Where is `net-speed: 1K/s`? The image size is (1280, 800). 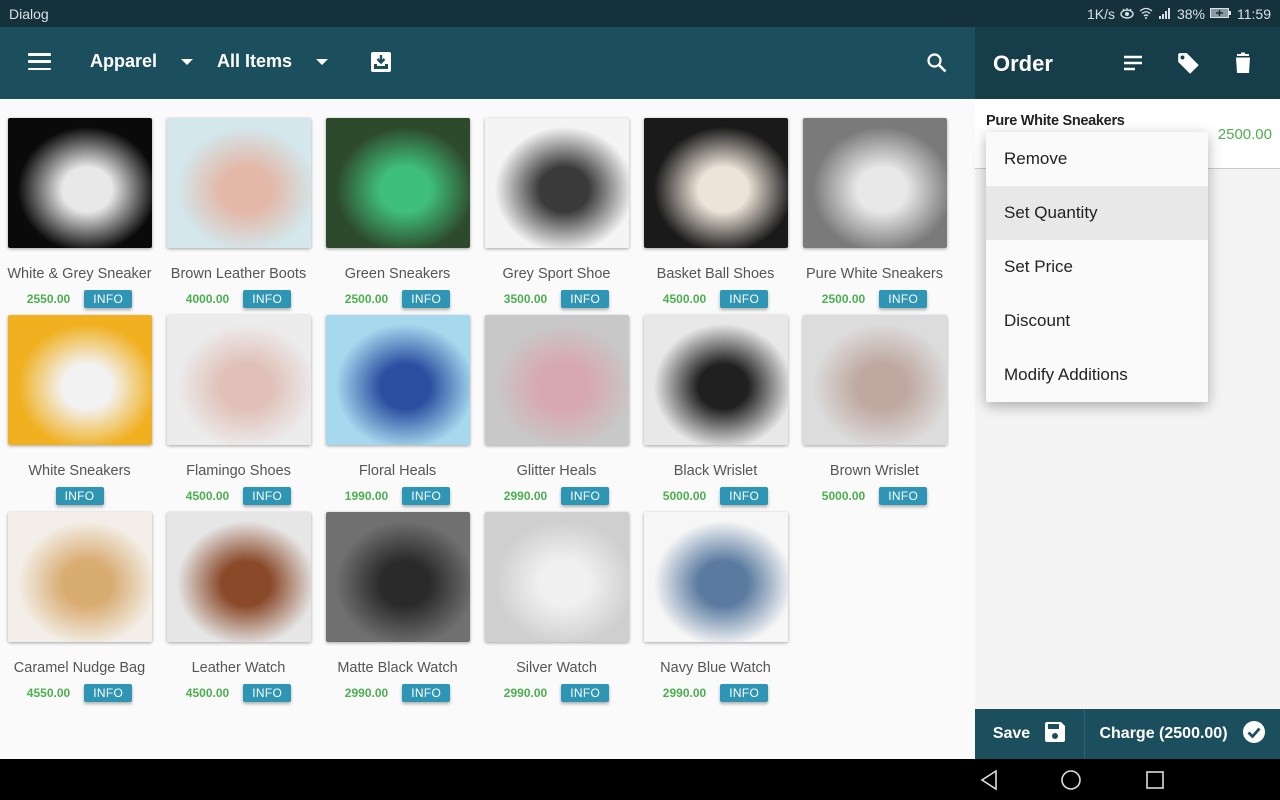
net-speed: 1K/s is located at coordinates (1100, 13).